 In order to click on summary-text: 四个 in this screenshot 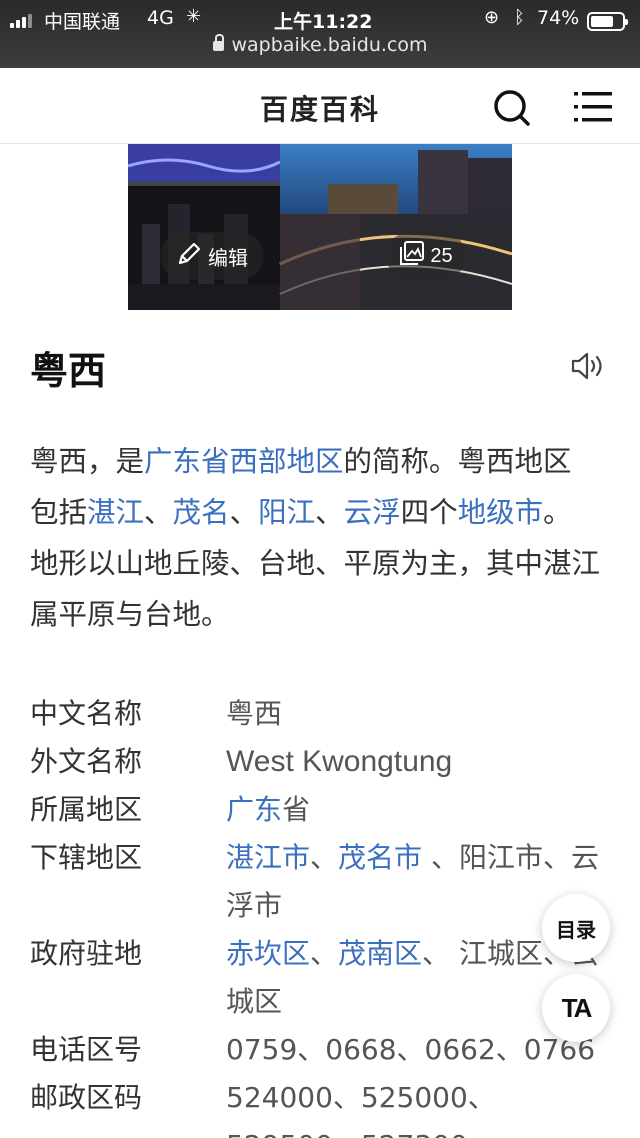, I will do `click(429, 512)`.